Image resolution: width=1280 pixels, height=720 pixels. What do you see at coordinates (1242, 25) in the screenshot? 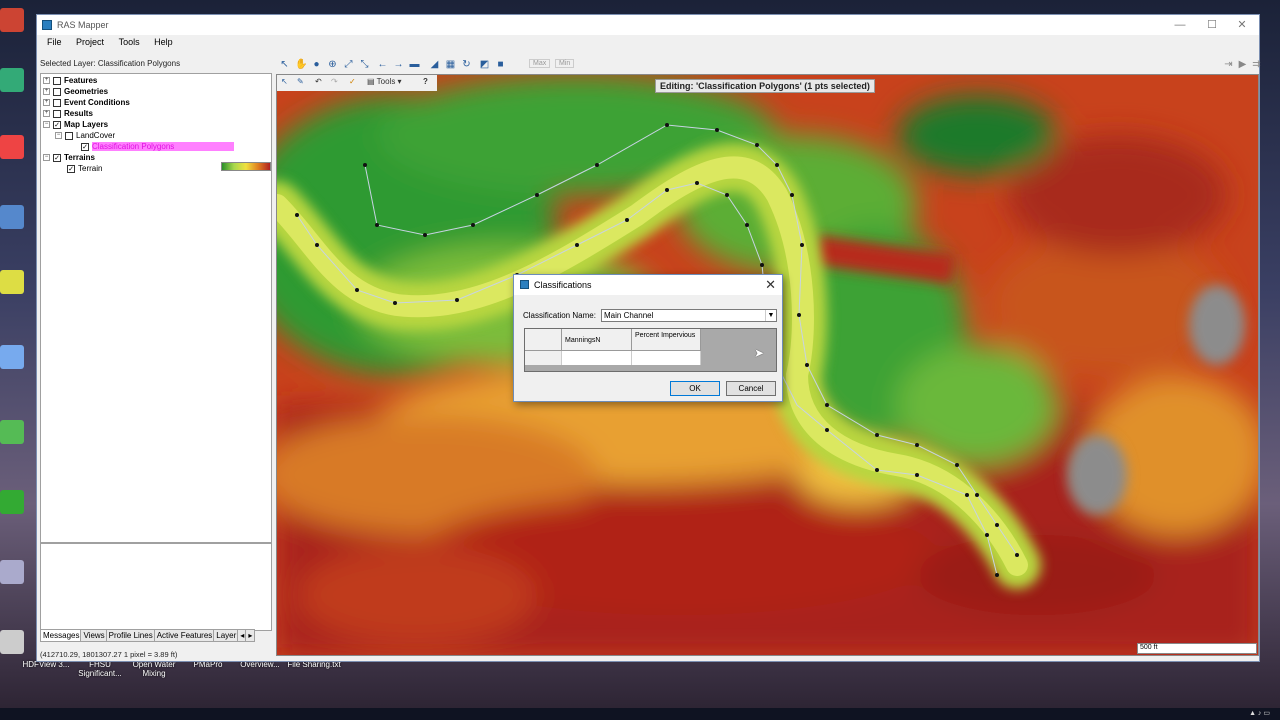
I see `close-icon: ✕` at bounding box center [1242, 25].